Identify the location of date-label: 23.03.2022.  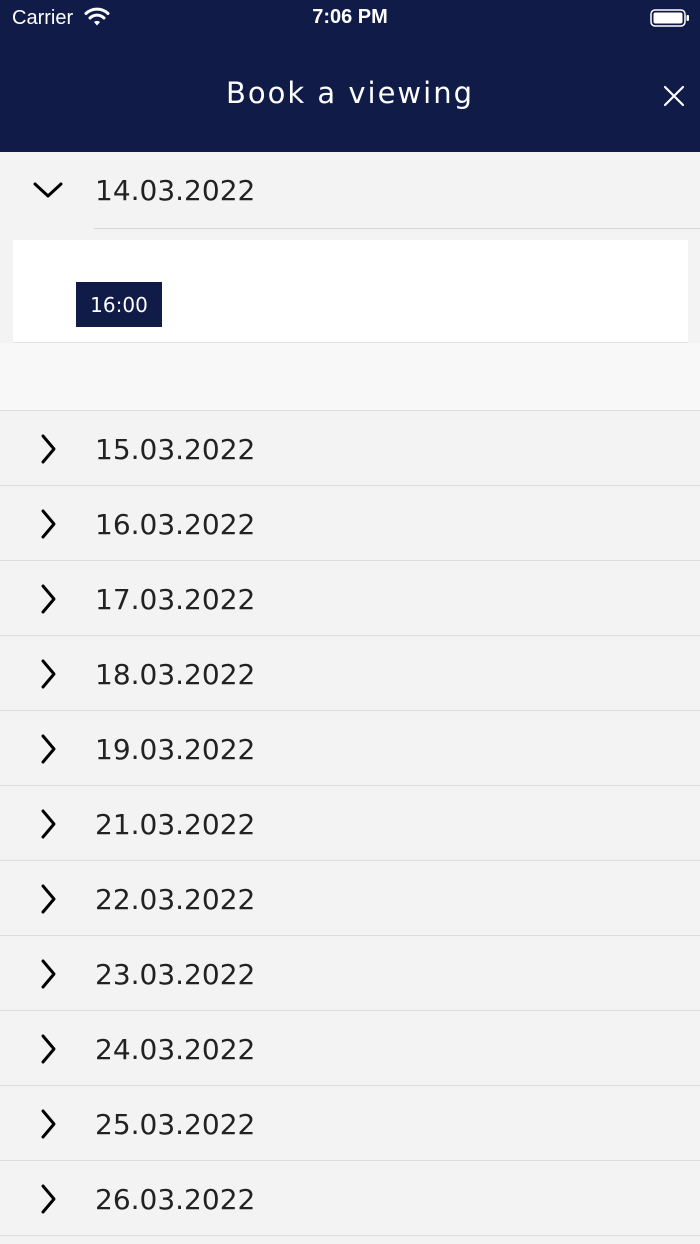
(175, 974).